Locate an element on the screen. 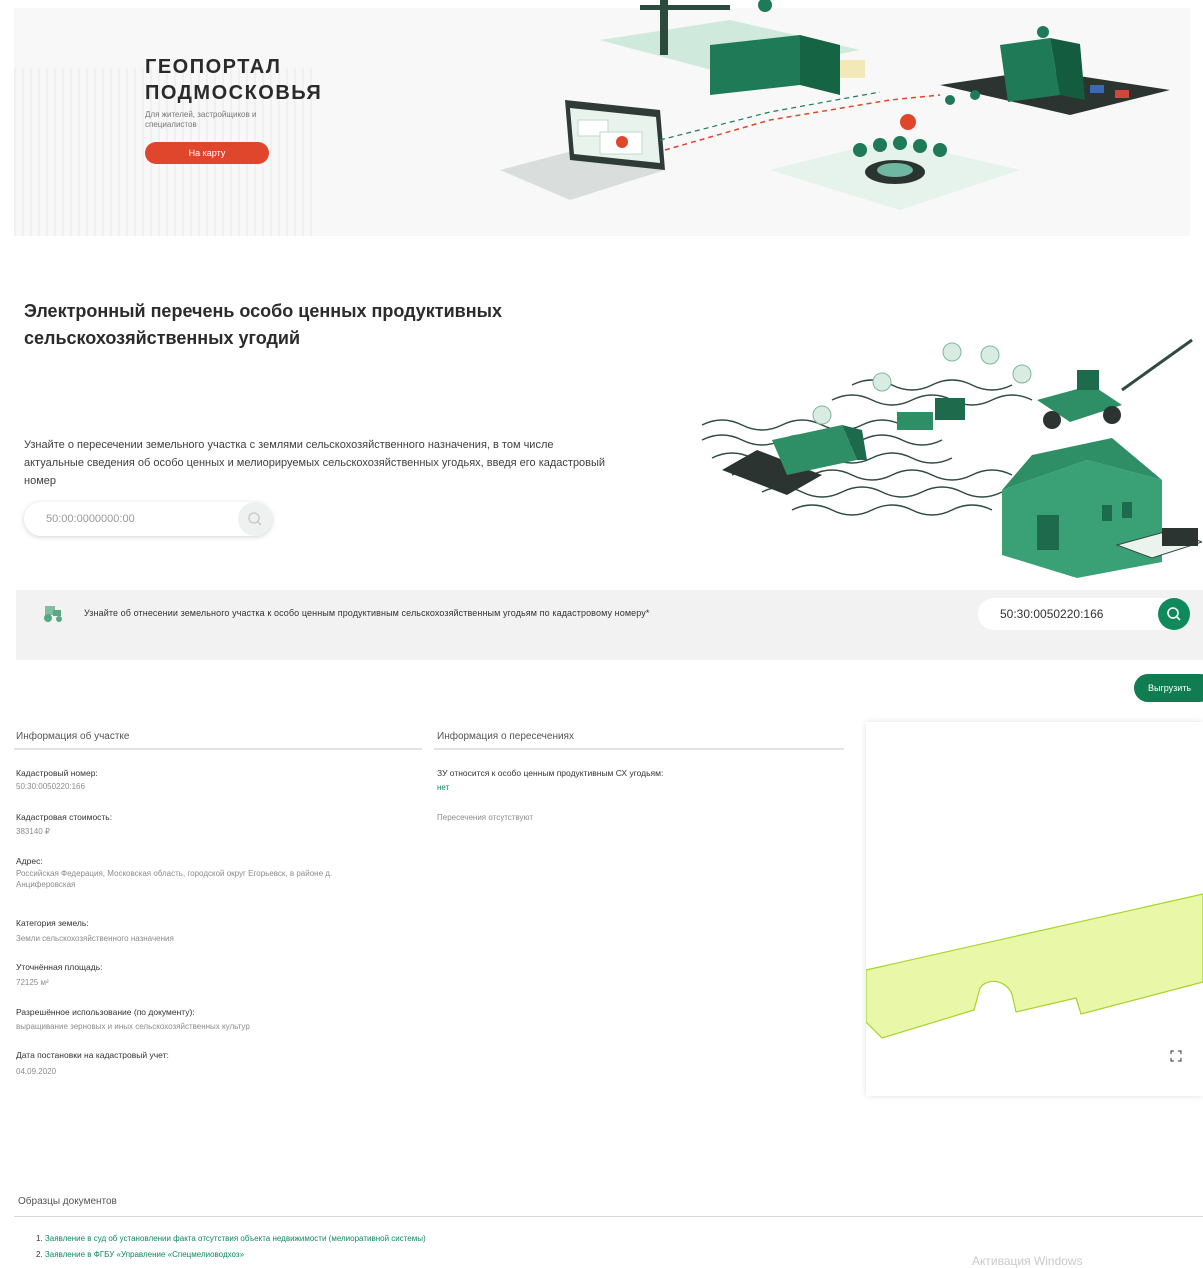  cadastral-search is located at coordinates (148, 519).